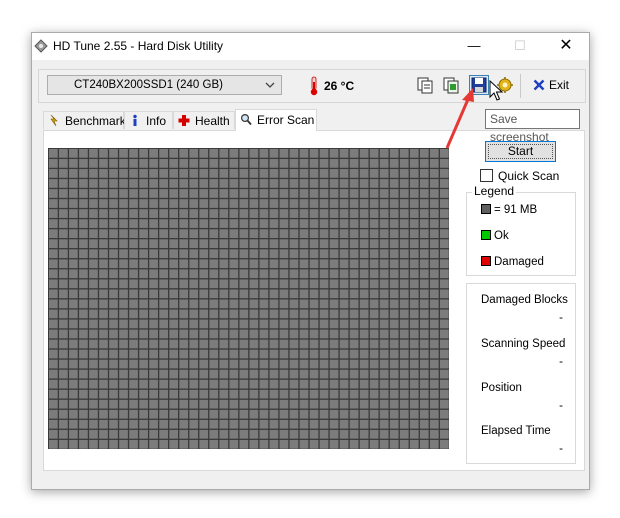 Image resolution: width=620 pixels, height=518 pixels. I want to click on exit-button: Exit, so click(551, 87).